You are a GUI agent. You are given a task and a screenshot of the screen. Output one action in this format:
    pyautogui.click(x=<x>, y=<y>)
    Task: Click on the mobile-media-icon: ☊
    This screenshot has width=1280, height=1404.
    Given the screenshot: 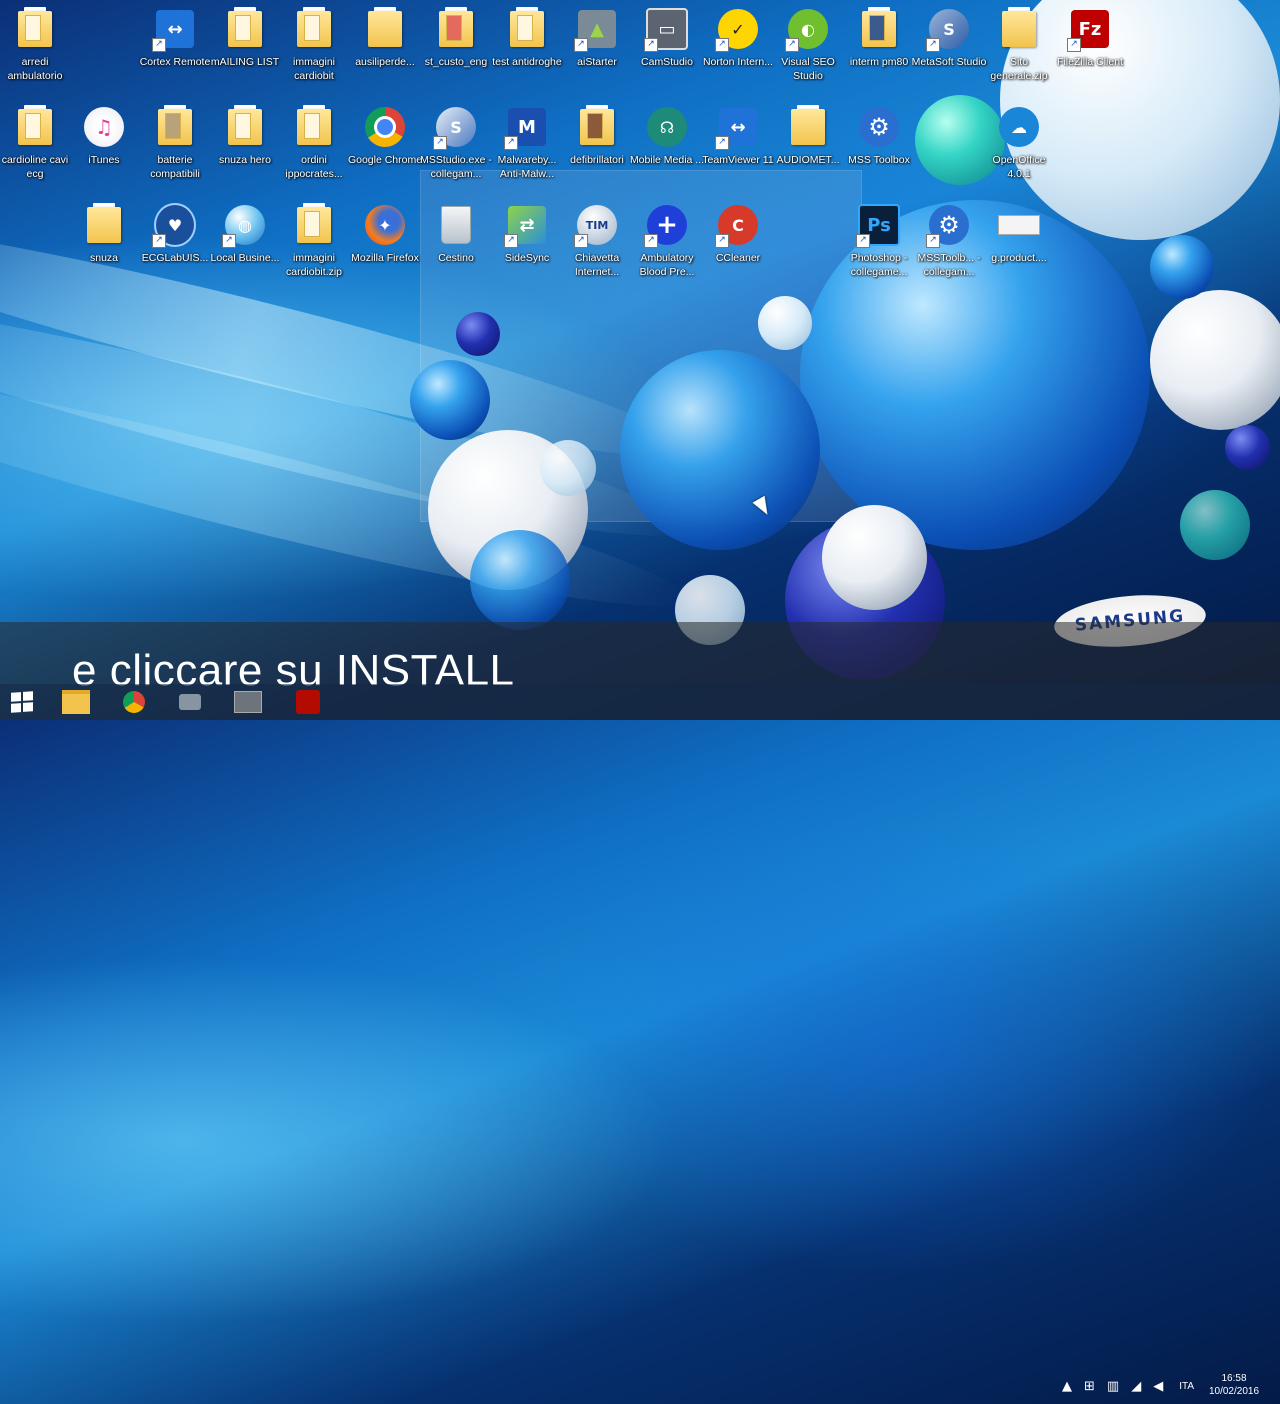 What is the action you would take?
    pyautogui.click(x=667, y=127)
    